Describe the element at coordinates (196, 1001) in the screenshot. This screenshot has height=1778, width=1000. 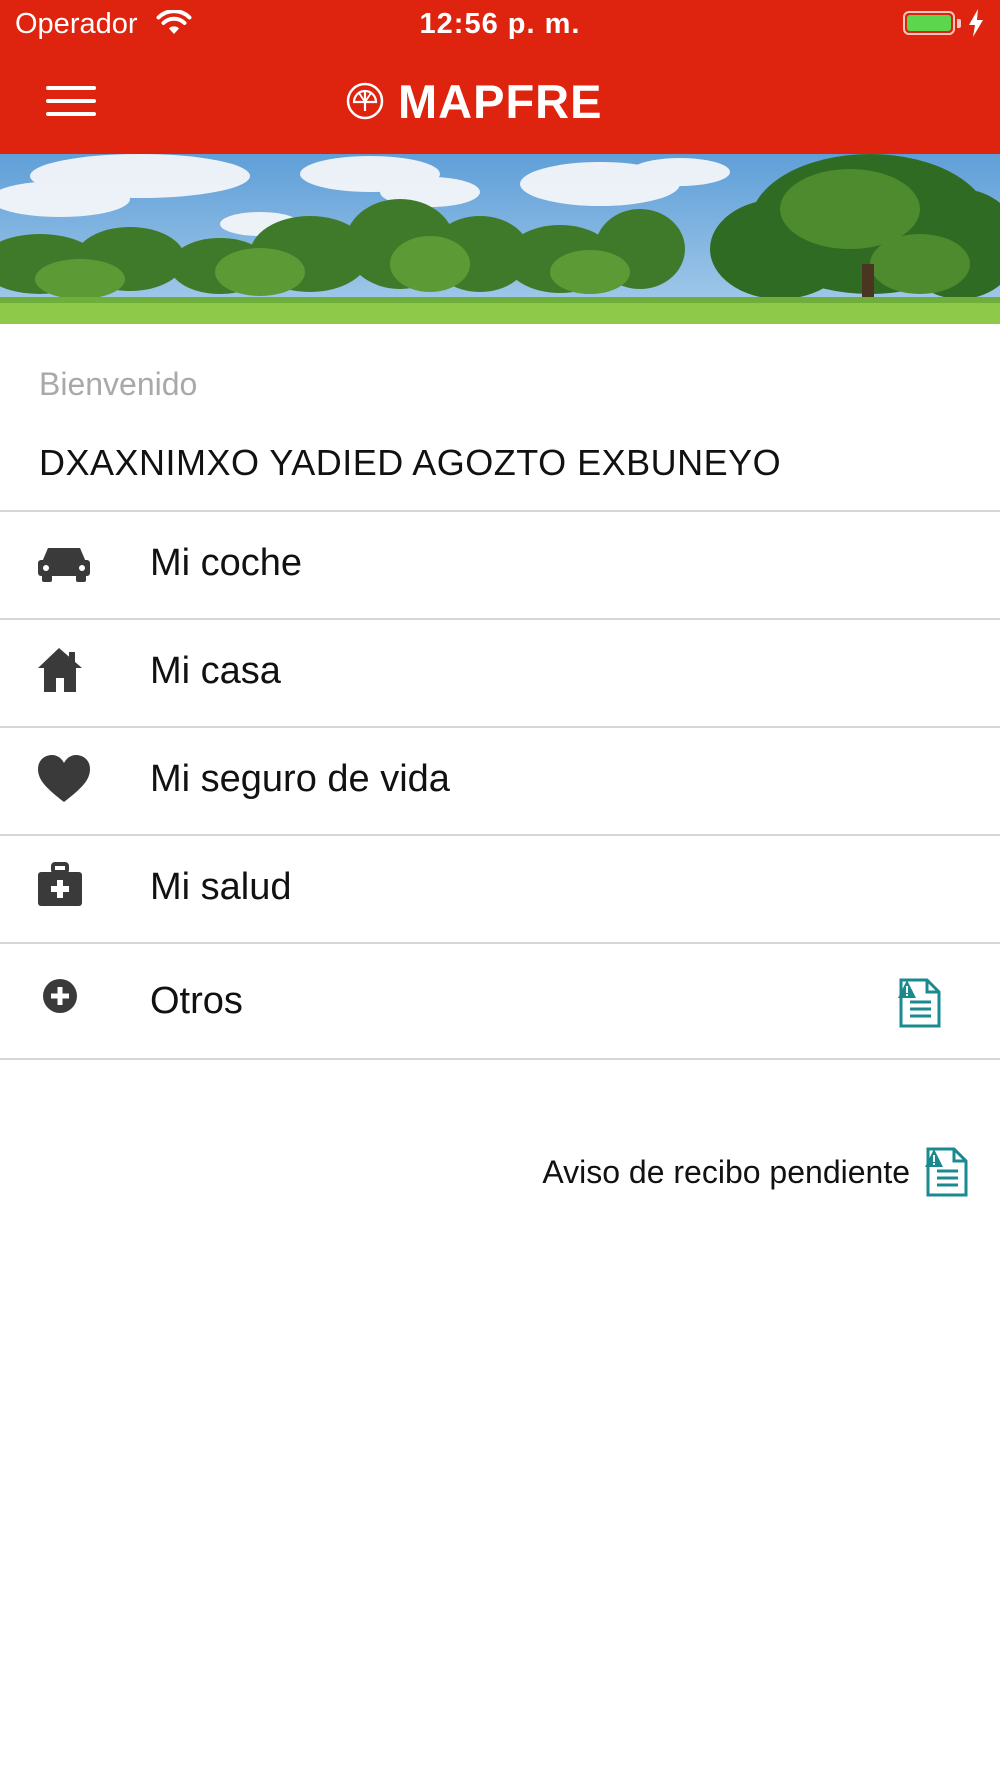
I see `menu-item-label: Otros` at that location.